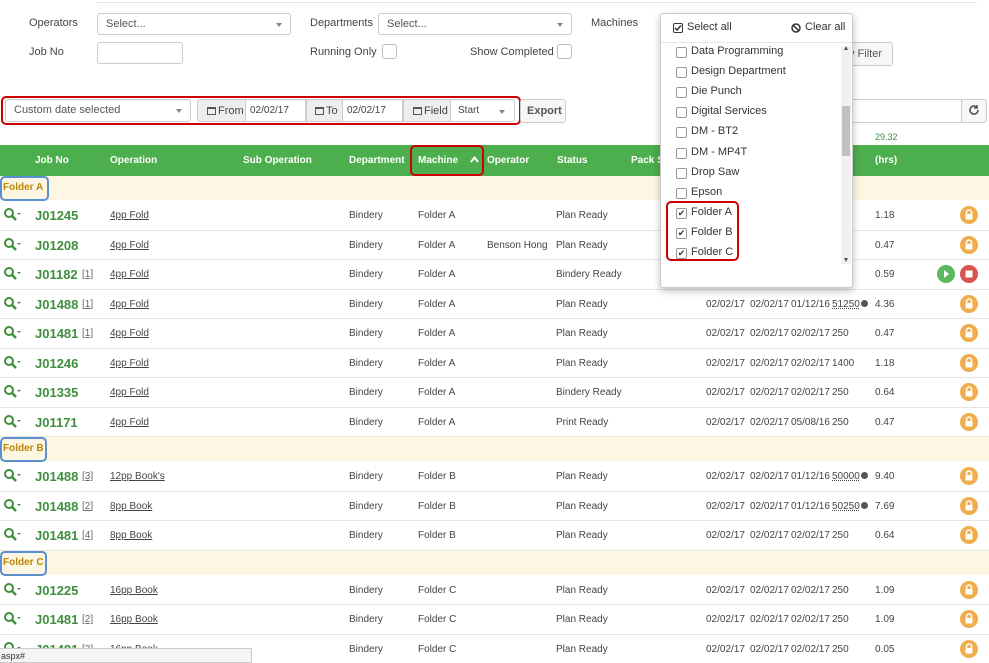 Image resolution: width=989 pixels, height=663 pixels. I want to click on col-job-no: Job No, so click(52, 160).